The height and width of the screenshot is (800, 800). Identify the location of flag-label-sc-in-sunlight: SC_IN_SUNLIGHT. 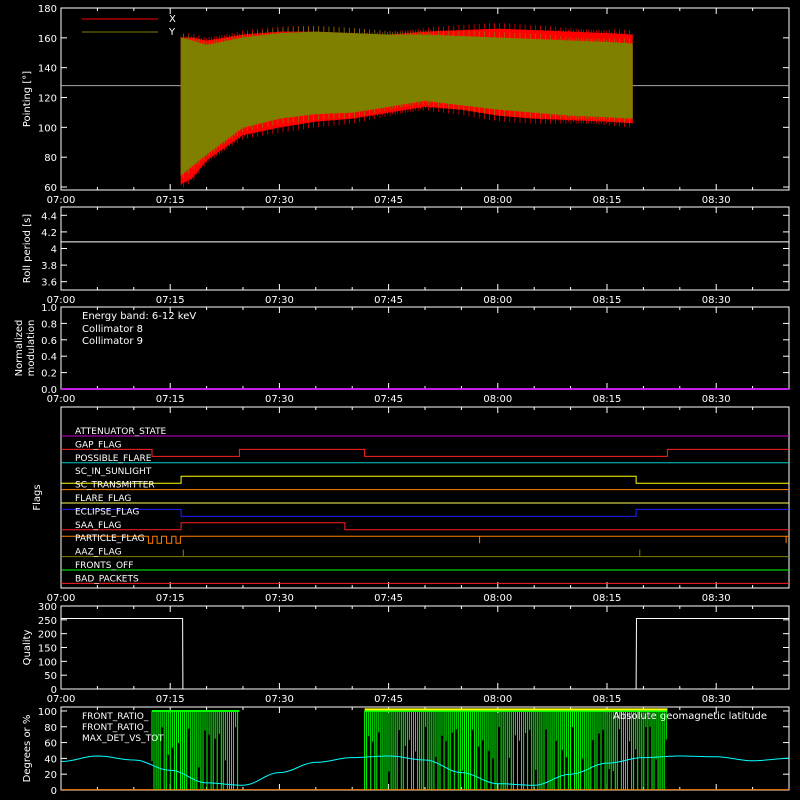
(113, 472).